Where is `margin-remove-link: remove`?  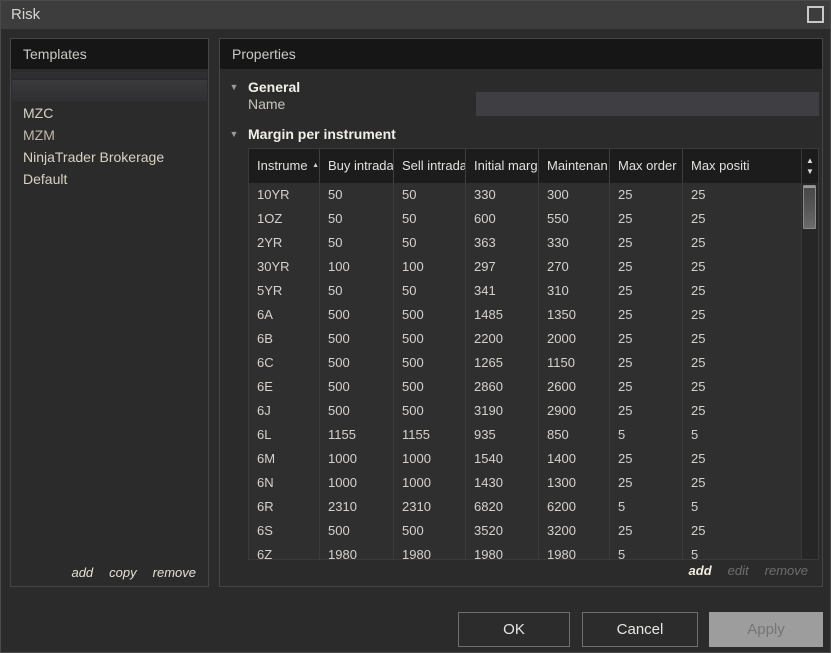 margin-remove-link: remove is located at coordinates (786, 570).